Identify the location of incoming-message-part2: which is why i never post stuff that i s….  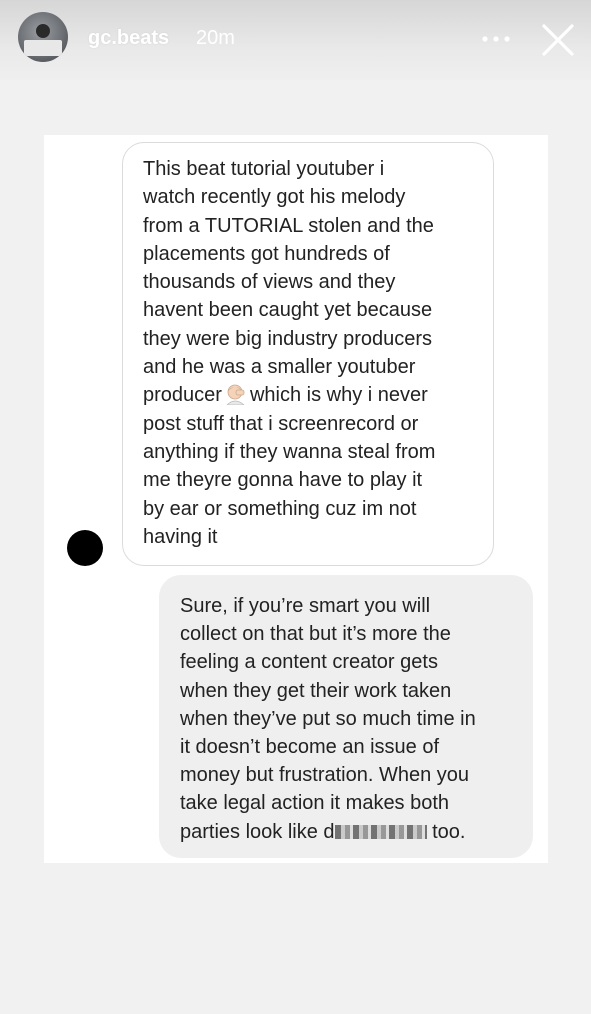
(289, 466).